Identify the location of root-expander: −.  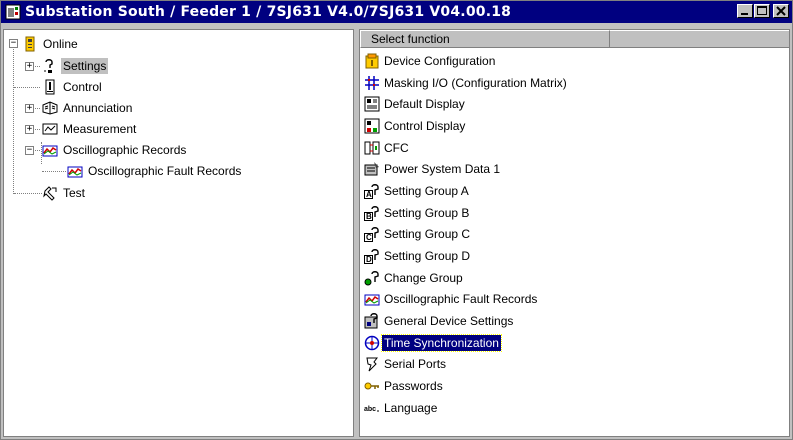
(13, 43).